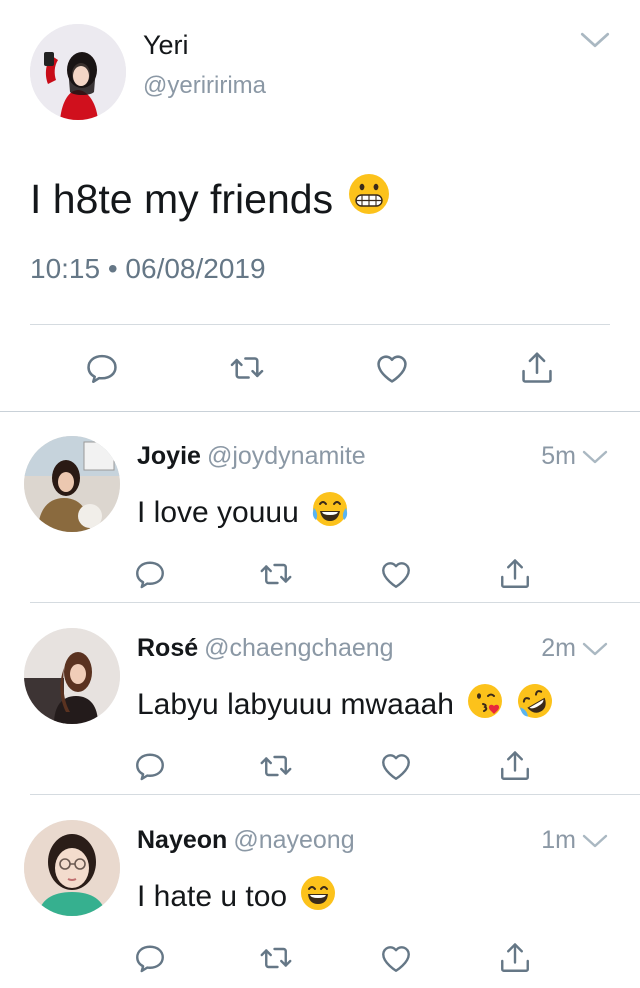 This screenshot has height=988, width=640. What do you see at coordinates (295, 704) in the screenshot?
I see `reply-text-content: Labyu labyuuu mwaaah` at bounding box center [295, 704].